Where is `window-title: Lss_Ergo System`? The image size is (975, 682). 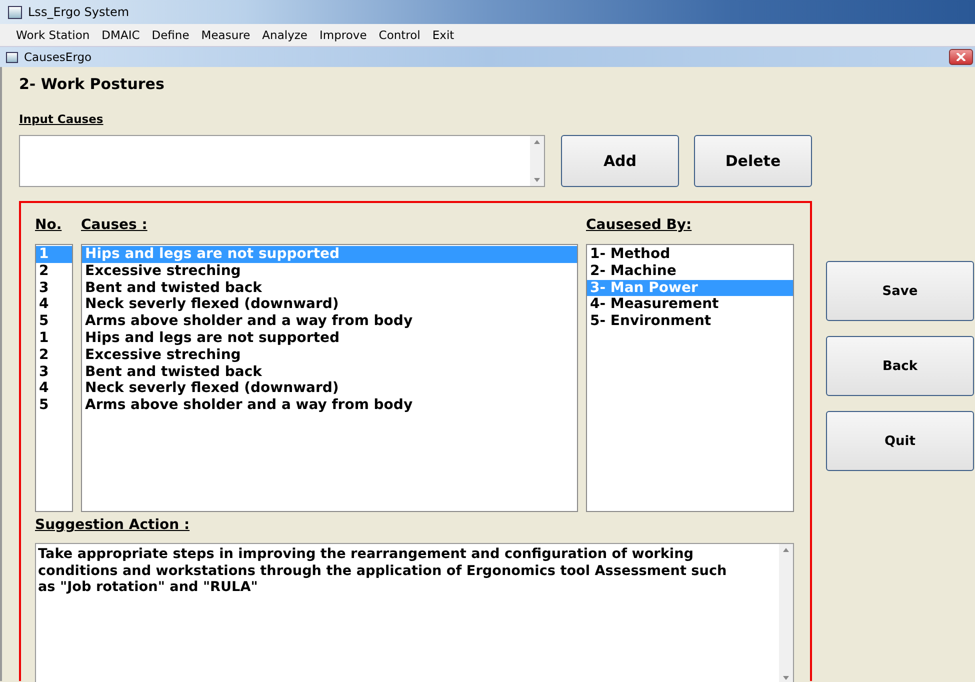
window-title: Lss_Ergo System is located at coordinates (79, 12).